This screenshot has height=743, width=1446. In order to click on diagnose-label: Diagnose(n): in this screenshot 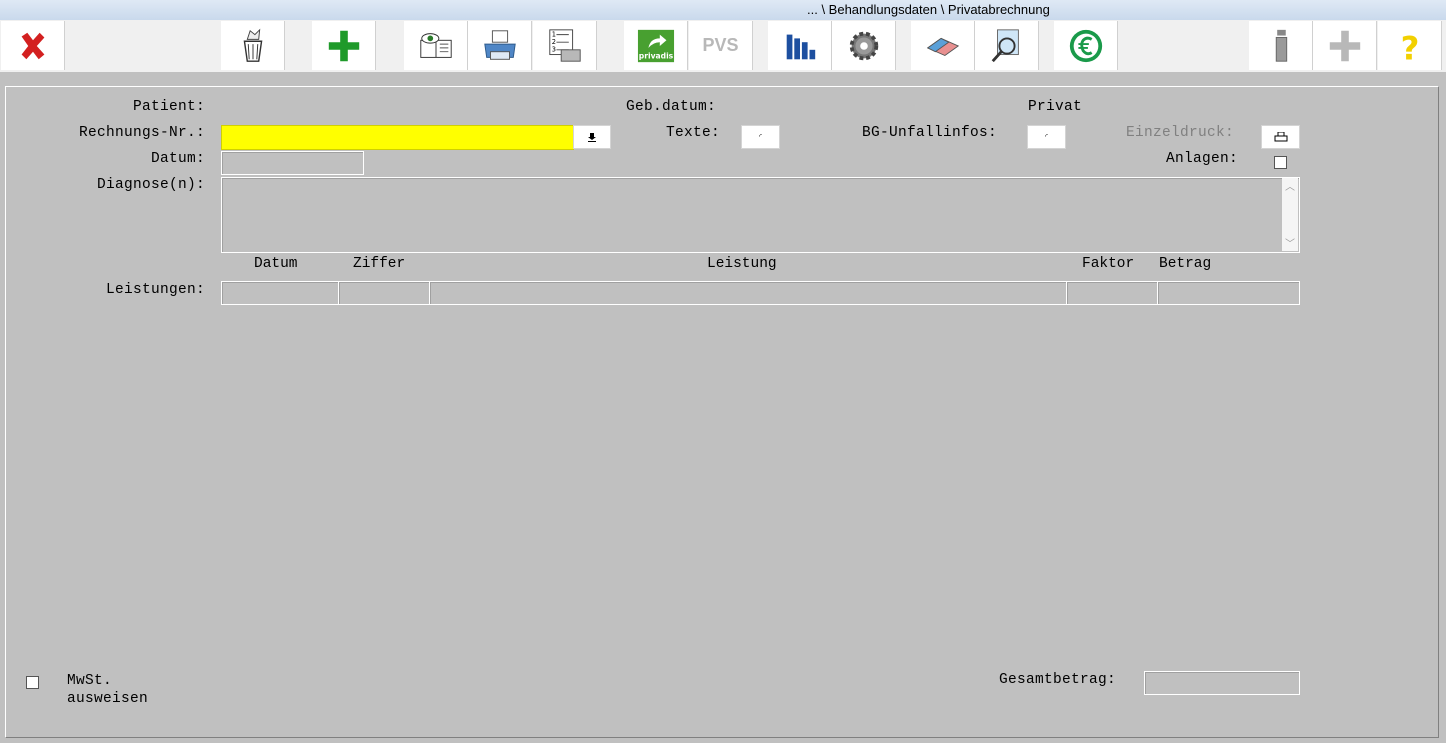, I will do `click(150, 185)`.